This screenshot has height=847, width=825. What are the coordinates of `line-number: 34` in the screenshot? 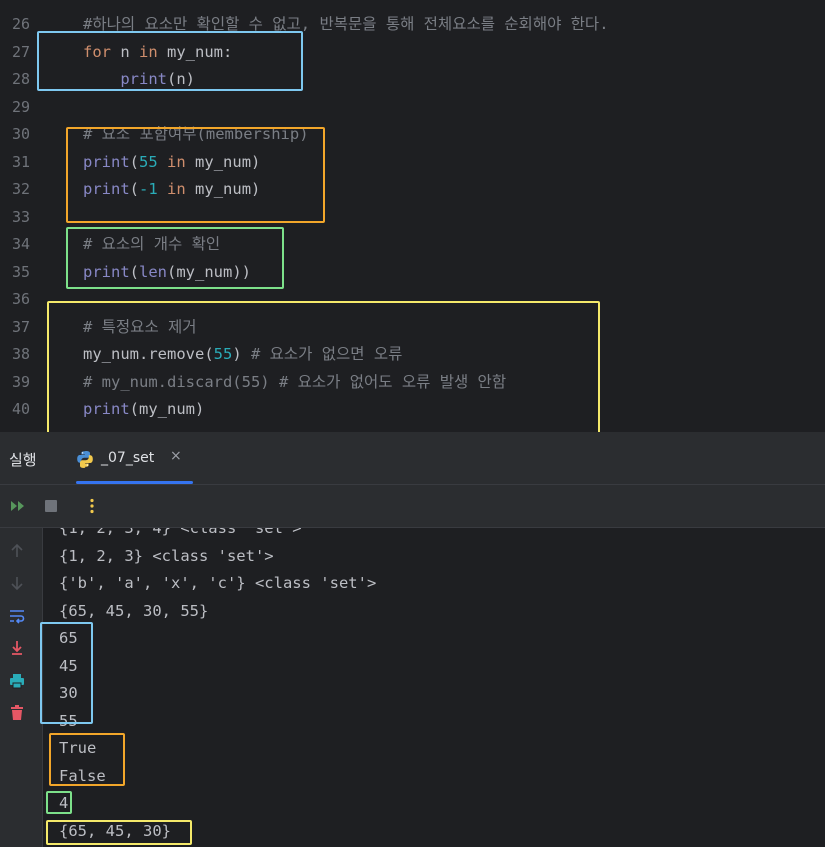 It's located at (20, 244).